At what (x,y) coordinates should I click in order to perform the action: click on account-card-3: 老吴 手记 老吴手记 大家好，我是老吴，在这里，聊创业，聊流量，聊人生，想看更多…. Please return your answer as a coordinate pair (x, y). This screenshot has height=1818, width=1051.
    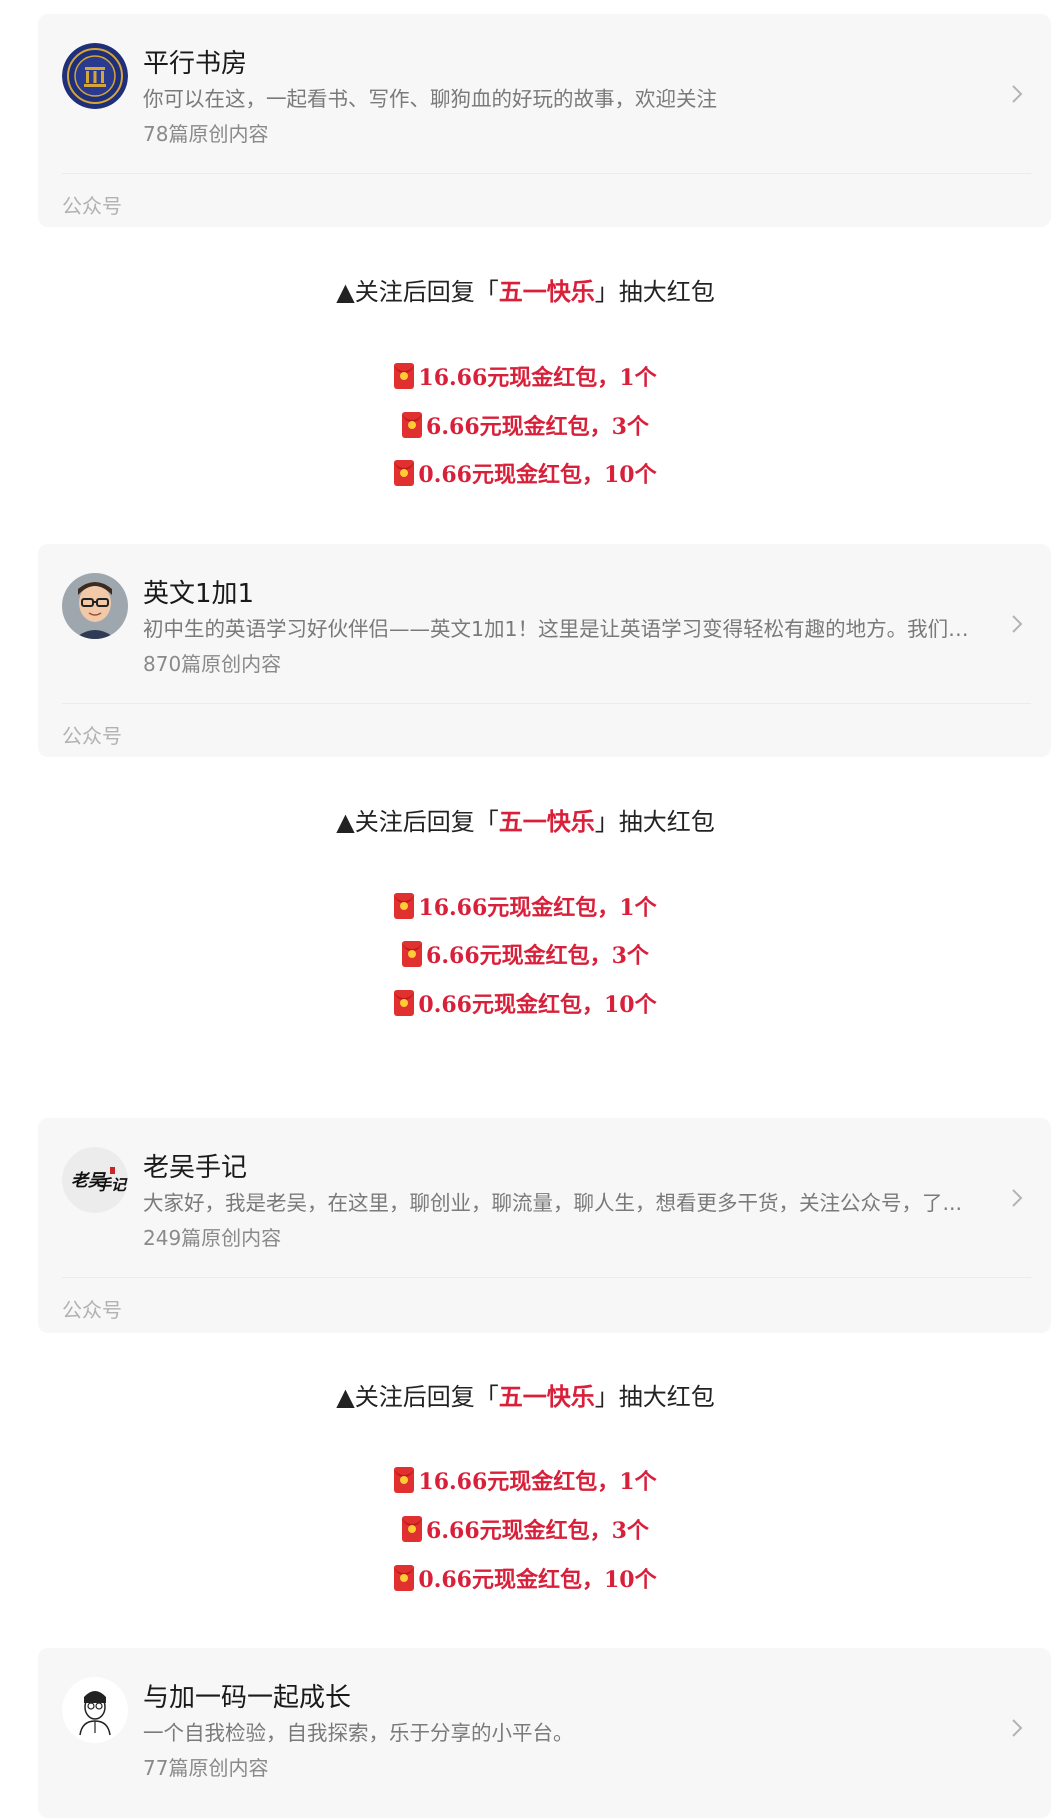
    Looking at the image, I should click on (544, 1225).